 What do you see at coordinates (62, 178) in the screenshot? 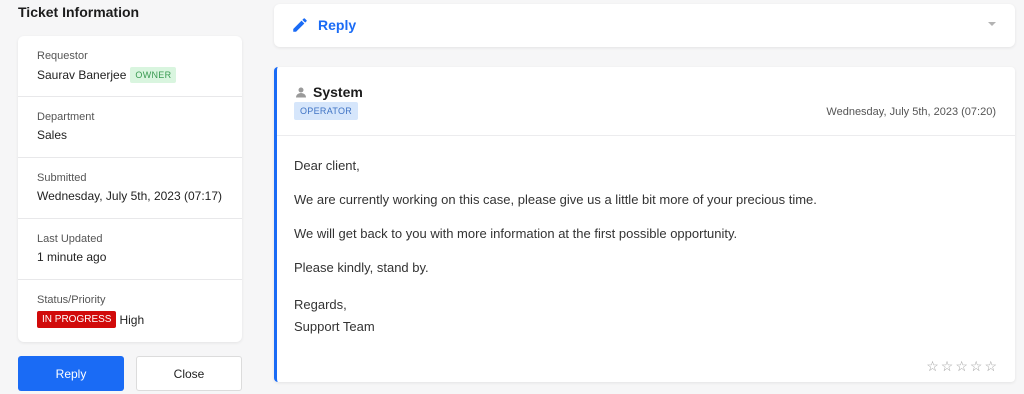
I see `submitted-label: Submitted` at bounding box center [62, 178].